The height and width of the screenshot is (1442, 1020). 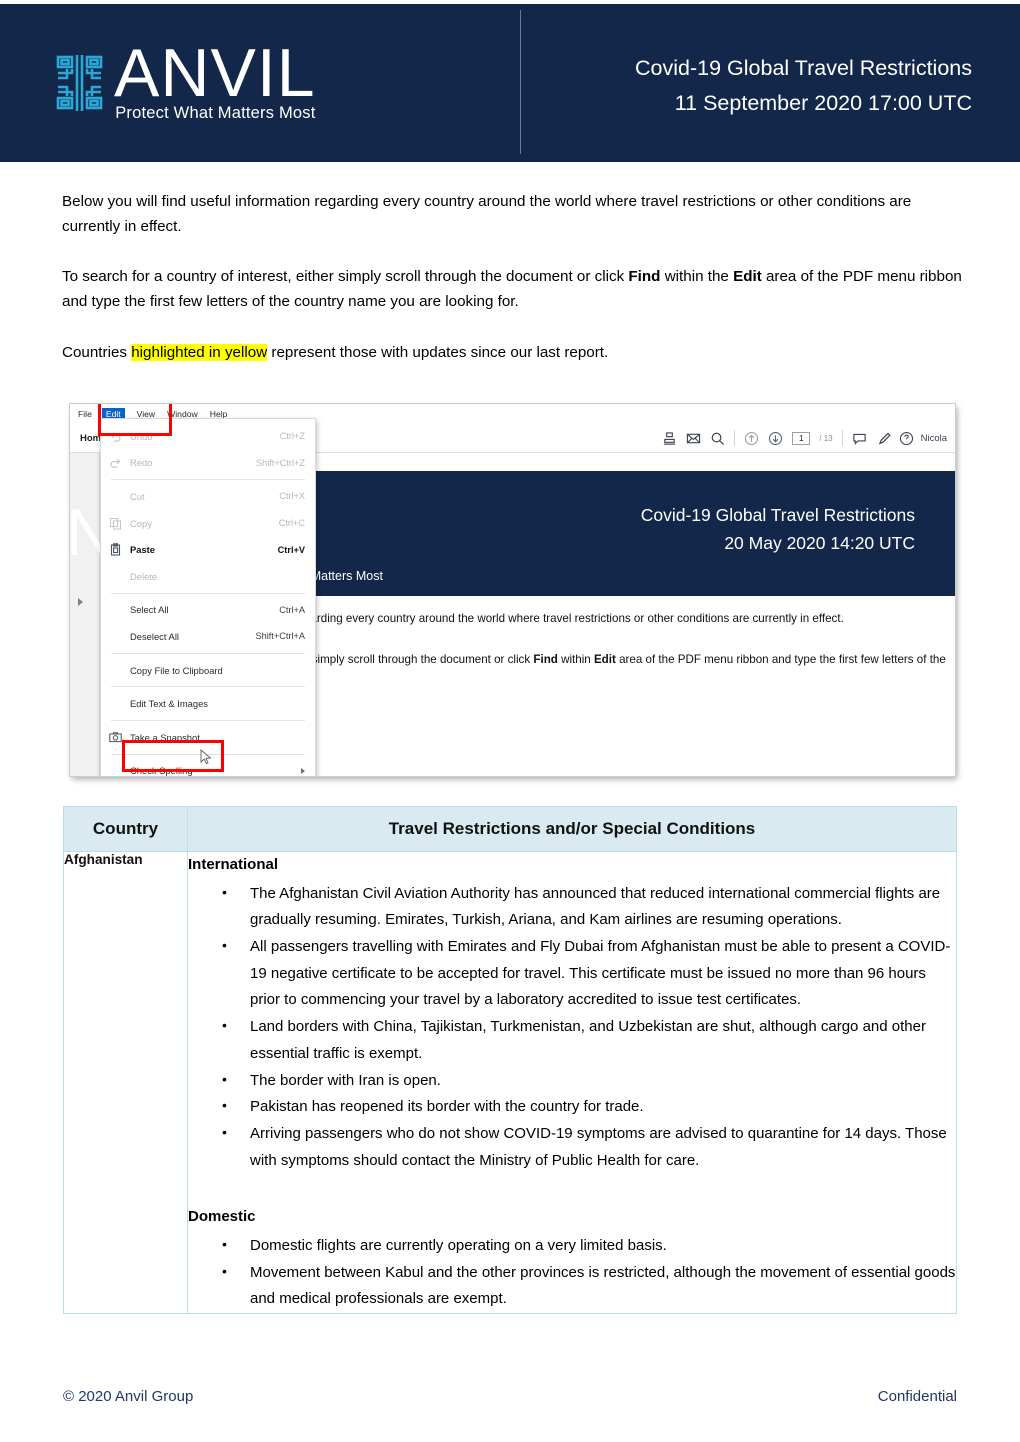 What do you see at coordinates (125, 829) in the screenshot?
I see `column-header-country: Country` at bounding box center [125, 829].